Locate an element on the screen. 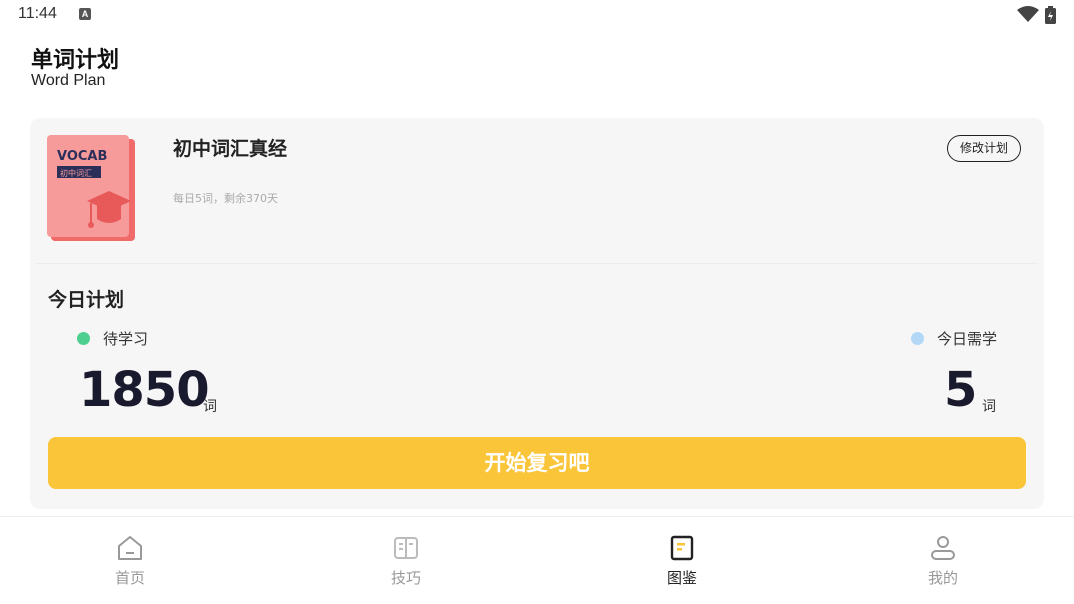 The height and width of the screenshot is (604, 1074). today-plan-title: 今日计划 is located at coordinates (86, 300).